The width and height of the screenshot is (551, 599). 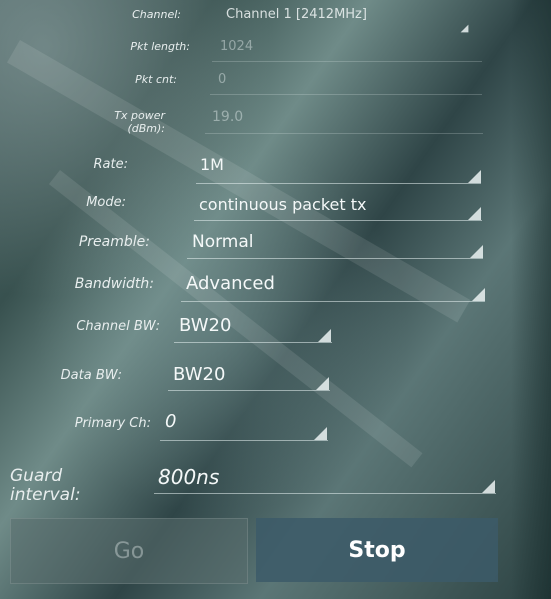 I want to click on tx-power-label: Tx power (dBm):, so click(x=139, y=122).